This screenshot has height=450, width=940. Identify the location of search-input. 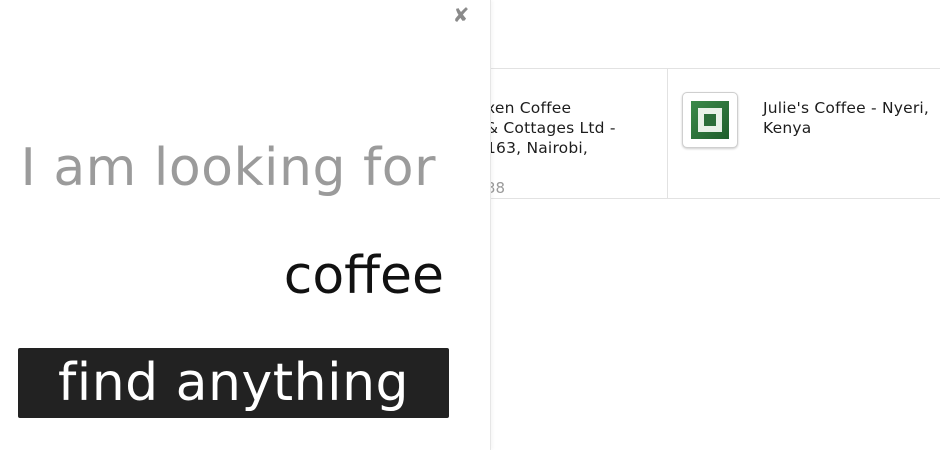
(234, 276).